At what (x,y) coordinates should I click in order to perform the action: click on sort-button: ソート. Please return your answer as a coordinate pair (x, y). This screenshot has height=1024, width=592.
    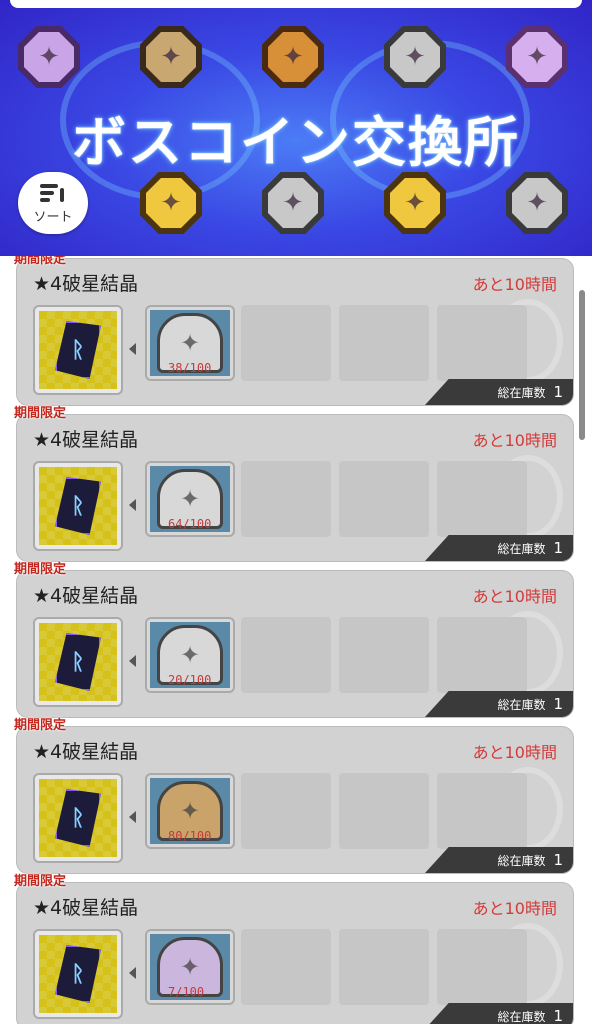
    Looking at the image, I should click on (53, 203).